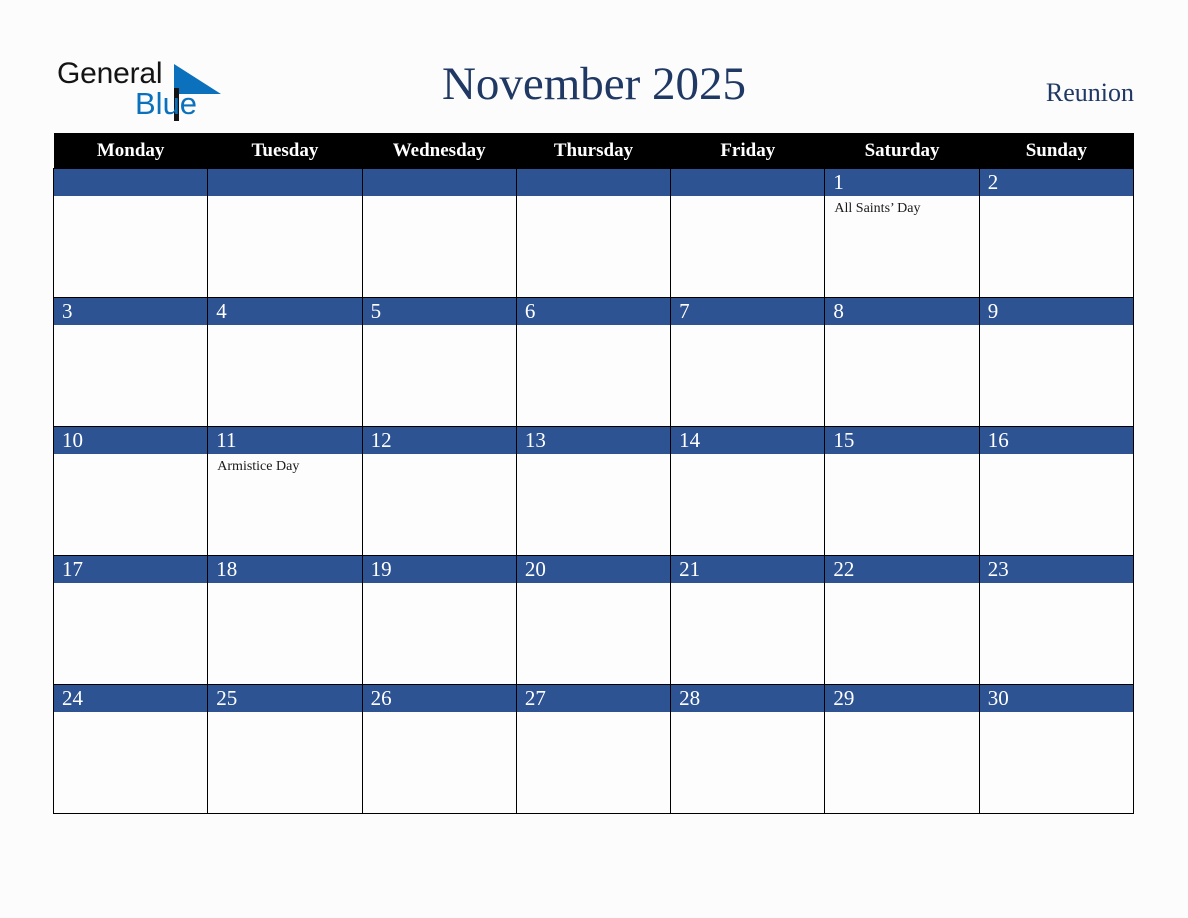 This screenshot has height=918, width=1188. I want to click on day-number: 13, so click(593, 440).